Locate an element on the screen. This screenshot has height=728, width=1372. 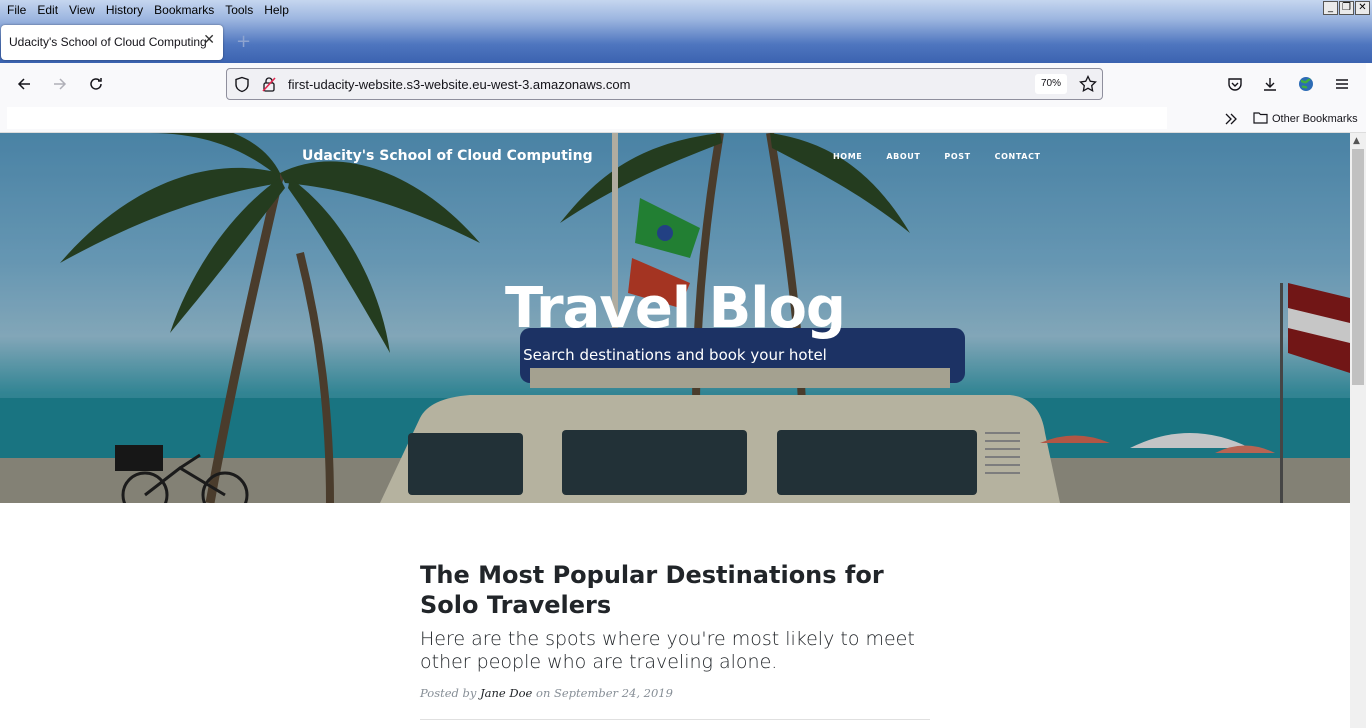
menu-tools: Tools is located at coordinates (239, 10).